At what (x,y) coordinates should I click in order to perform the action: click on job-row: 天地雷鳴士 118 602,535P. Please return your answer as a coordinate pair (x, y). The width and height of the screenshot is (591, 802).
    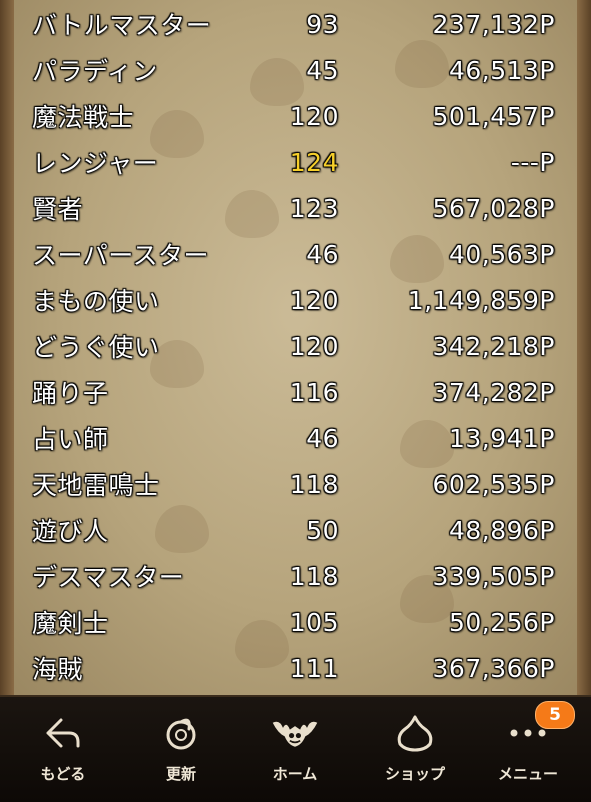
    Looking at the image, I should click on (295, 484).